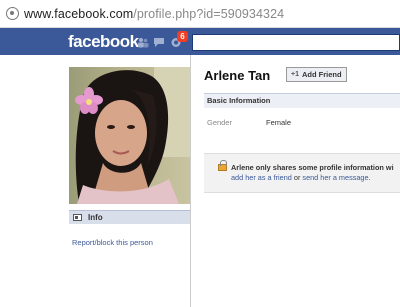 This screenshot has width=400, height=307. Describe the element at coordinates (237, 75) in the screenshot. I see `profile-name: Arlene Tan` at that location.